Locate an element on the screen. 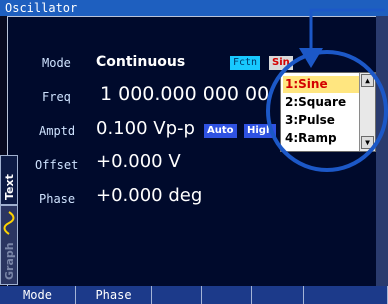 The width and height of the screenshot is (388, 304). softkey-mode: Mode is located at coordinates (38, 295).